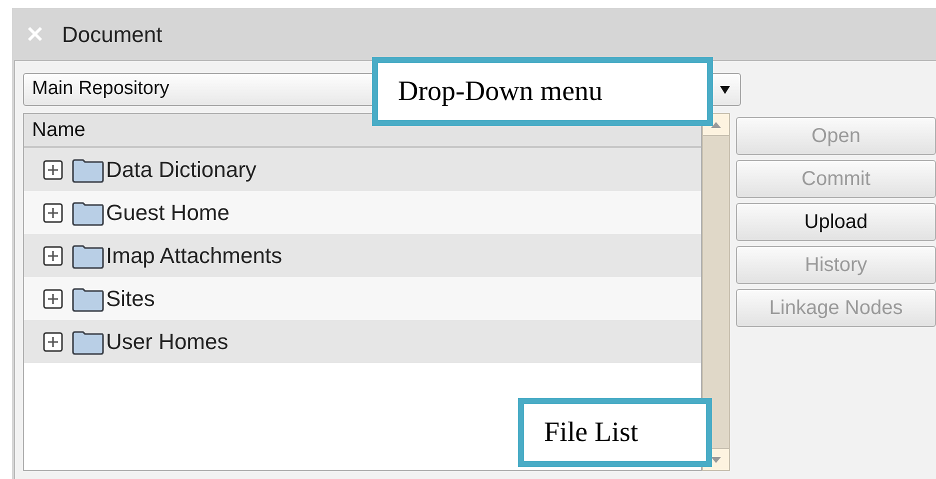  I want to click on file-list-row: Data Dictionary, so click(363, 169).